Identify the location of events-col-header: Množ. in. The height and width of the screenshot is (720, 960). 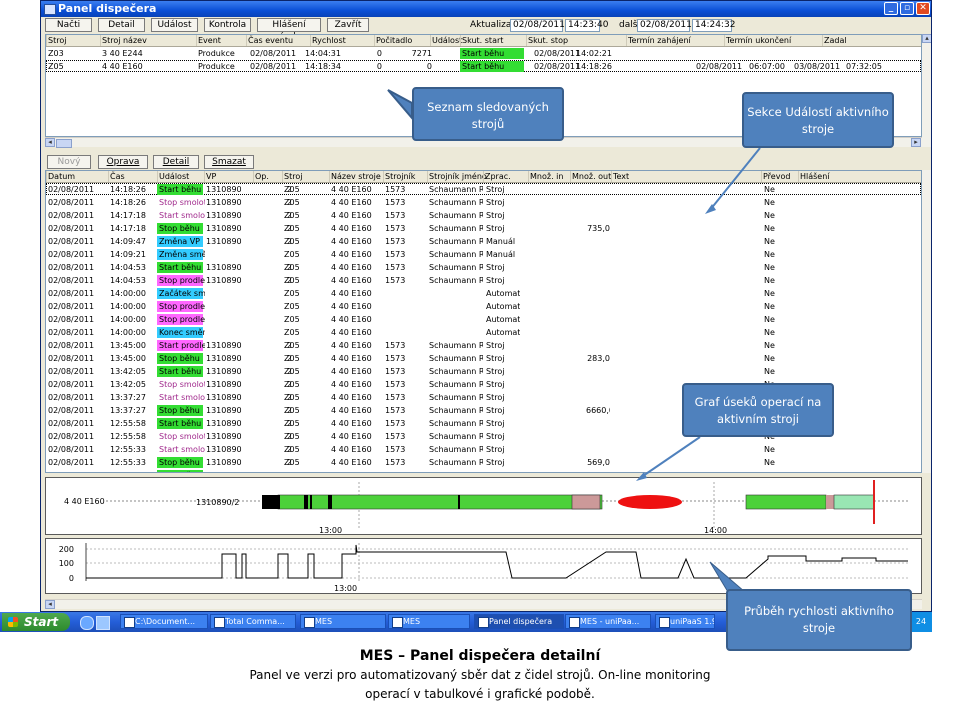
(545, 176).